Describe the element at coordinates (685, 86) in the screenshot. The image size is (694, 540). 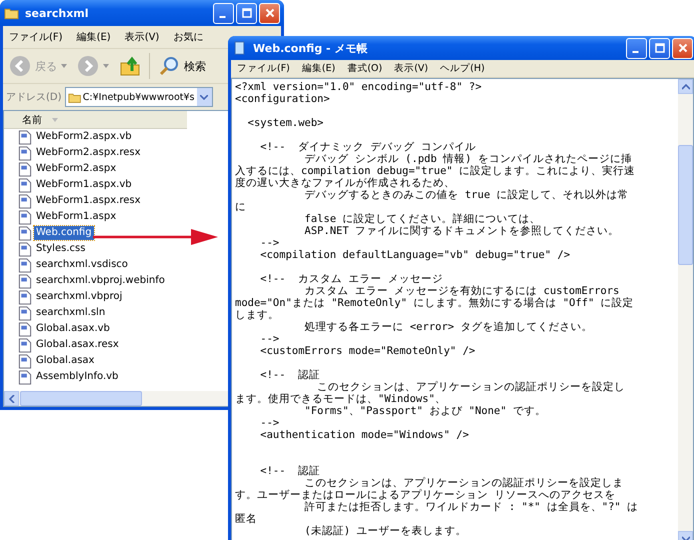
I see `scroll-up-button` at that location.